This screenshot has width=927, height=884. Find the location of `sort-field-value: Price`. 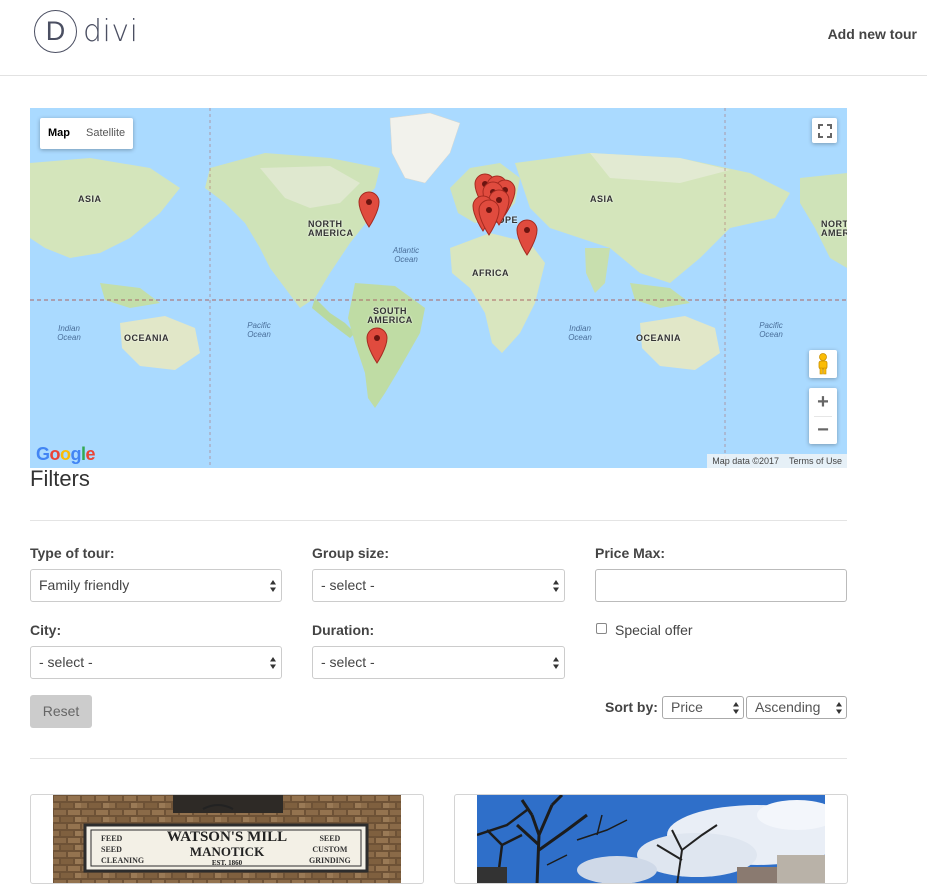

sort-field-value: Price is located at coordinates (687, 707).